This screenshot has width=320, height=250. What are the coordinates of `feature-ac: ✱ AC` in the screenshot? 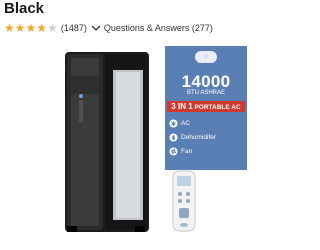 It's located at (179, 123).